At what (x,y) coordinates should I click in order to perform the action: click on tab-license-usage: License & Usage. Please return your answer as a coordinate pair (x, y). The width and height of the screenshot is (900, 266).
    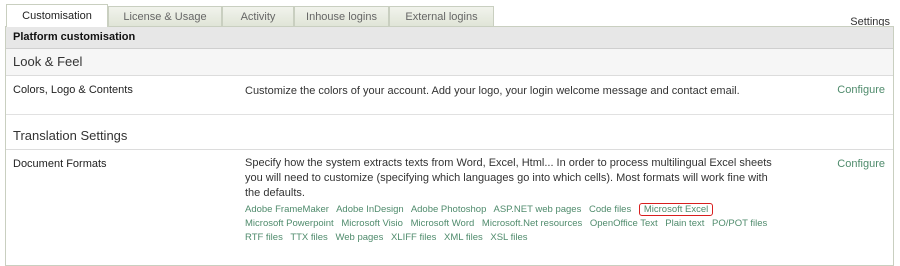
    Looking at the image, I should click on (165, 16).